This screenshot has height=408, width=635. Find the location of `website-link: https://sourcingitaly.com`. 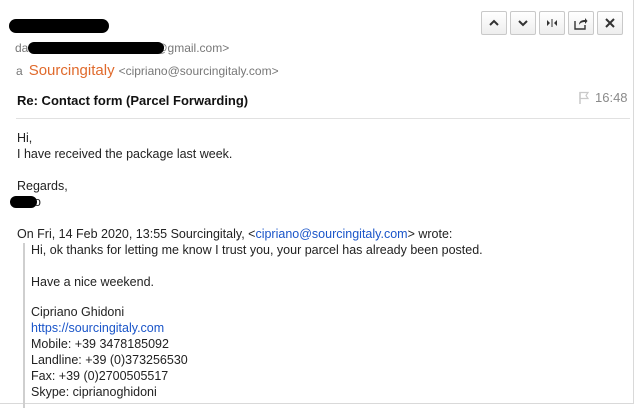

website-link: https://sourcingitaly.com is located at coordinates (97, 328).